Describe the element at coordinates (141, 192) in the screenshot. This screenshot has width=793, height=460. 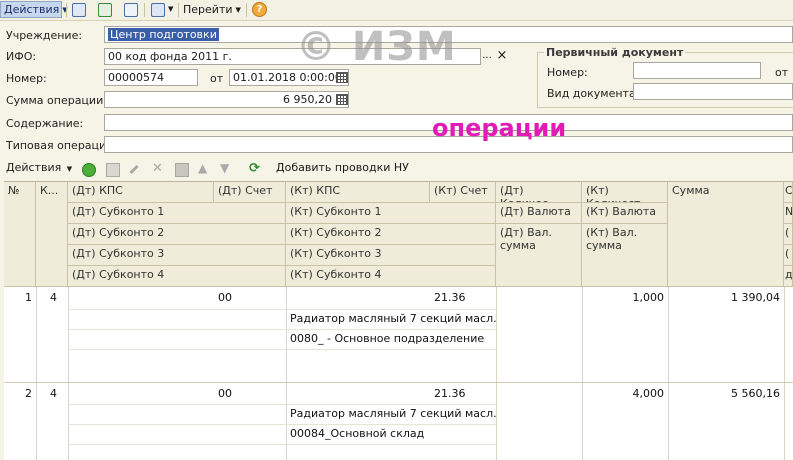
I see `col-header-dt-kps: (Дт) КПС` at that location.